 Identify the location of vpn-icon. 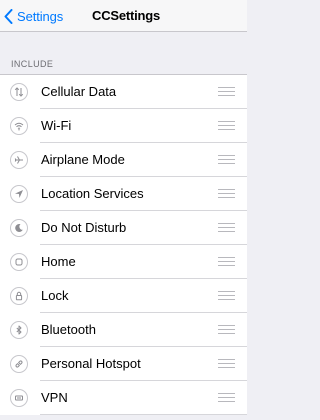
(19, 398).